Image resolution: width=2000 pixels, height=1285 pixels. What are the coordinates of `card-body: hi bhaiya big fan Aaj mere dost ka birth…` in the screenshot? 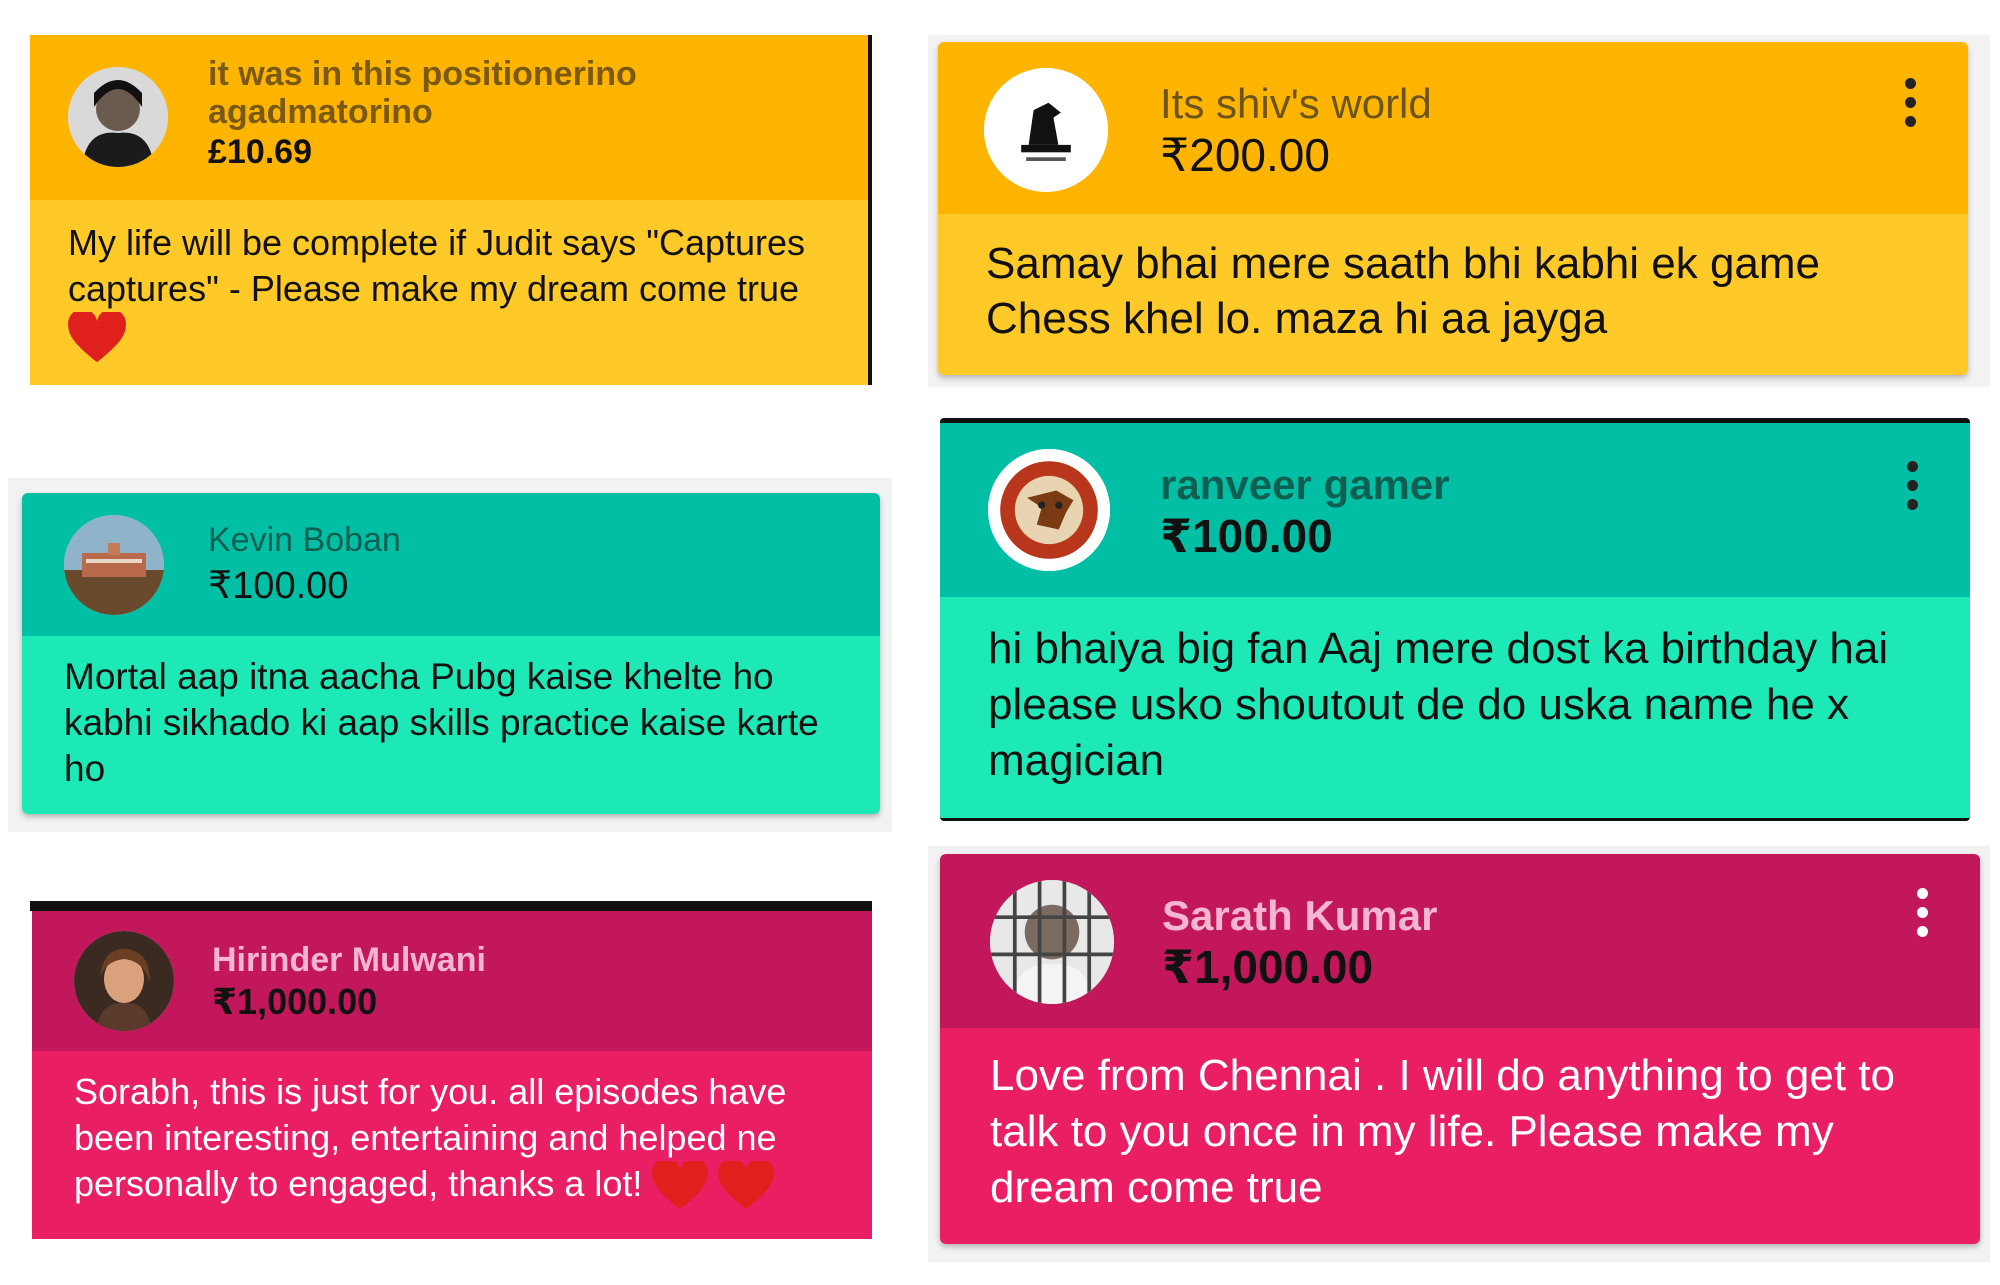 It's located at (1455, 707).